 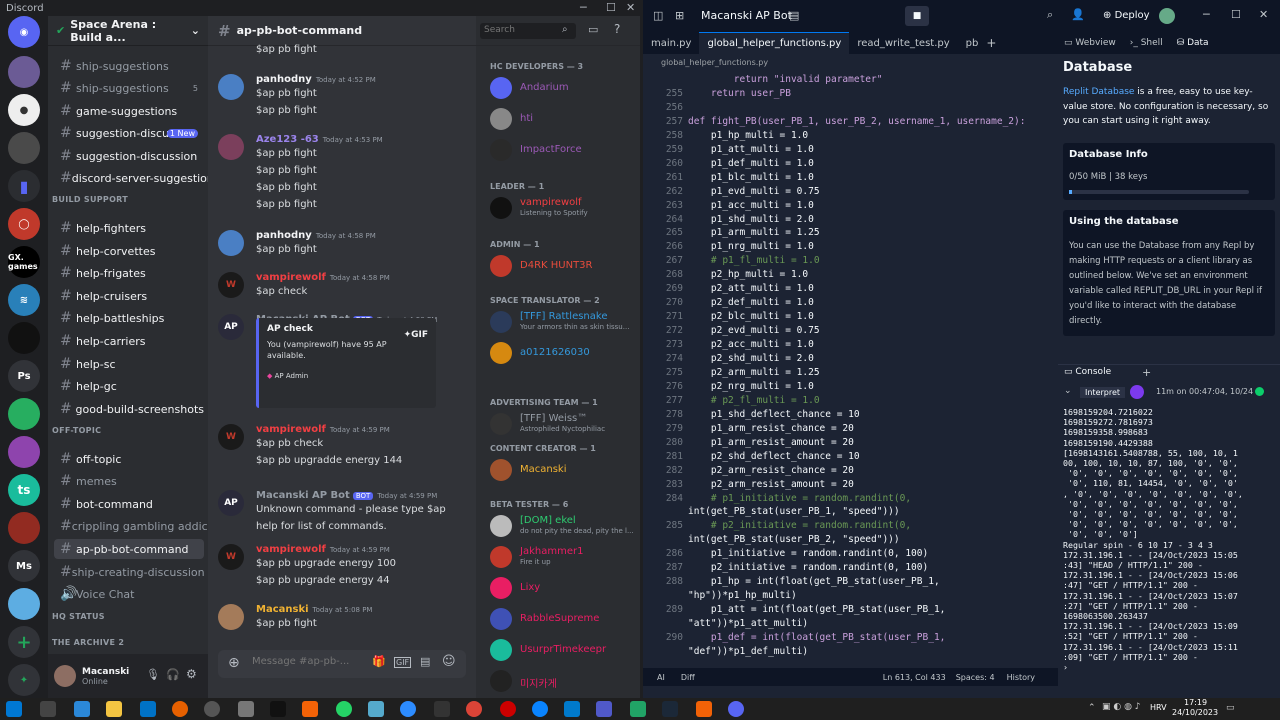 I want to click on server-icon: ●, so click(x=24, y=110).